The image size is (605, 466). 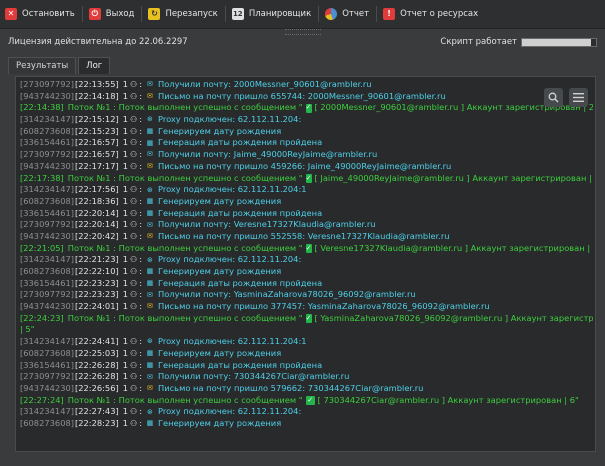 What do you see at coordinates (96, 341) in the screenshot?
I see `log-time: [22:24:41]` at bounding box center [96, 341].